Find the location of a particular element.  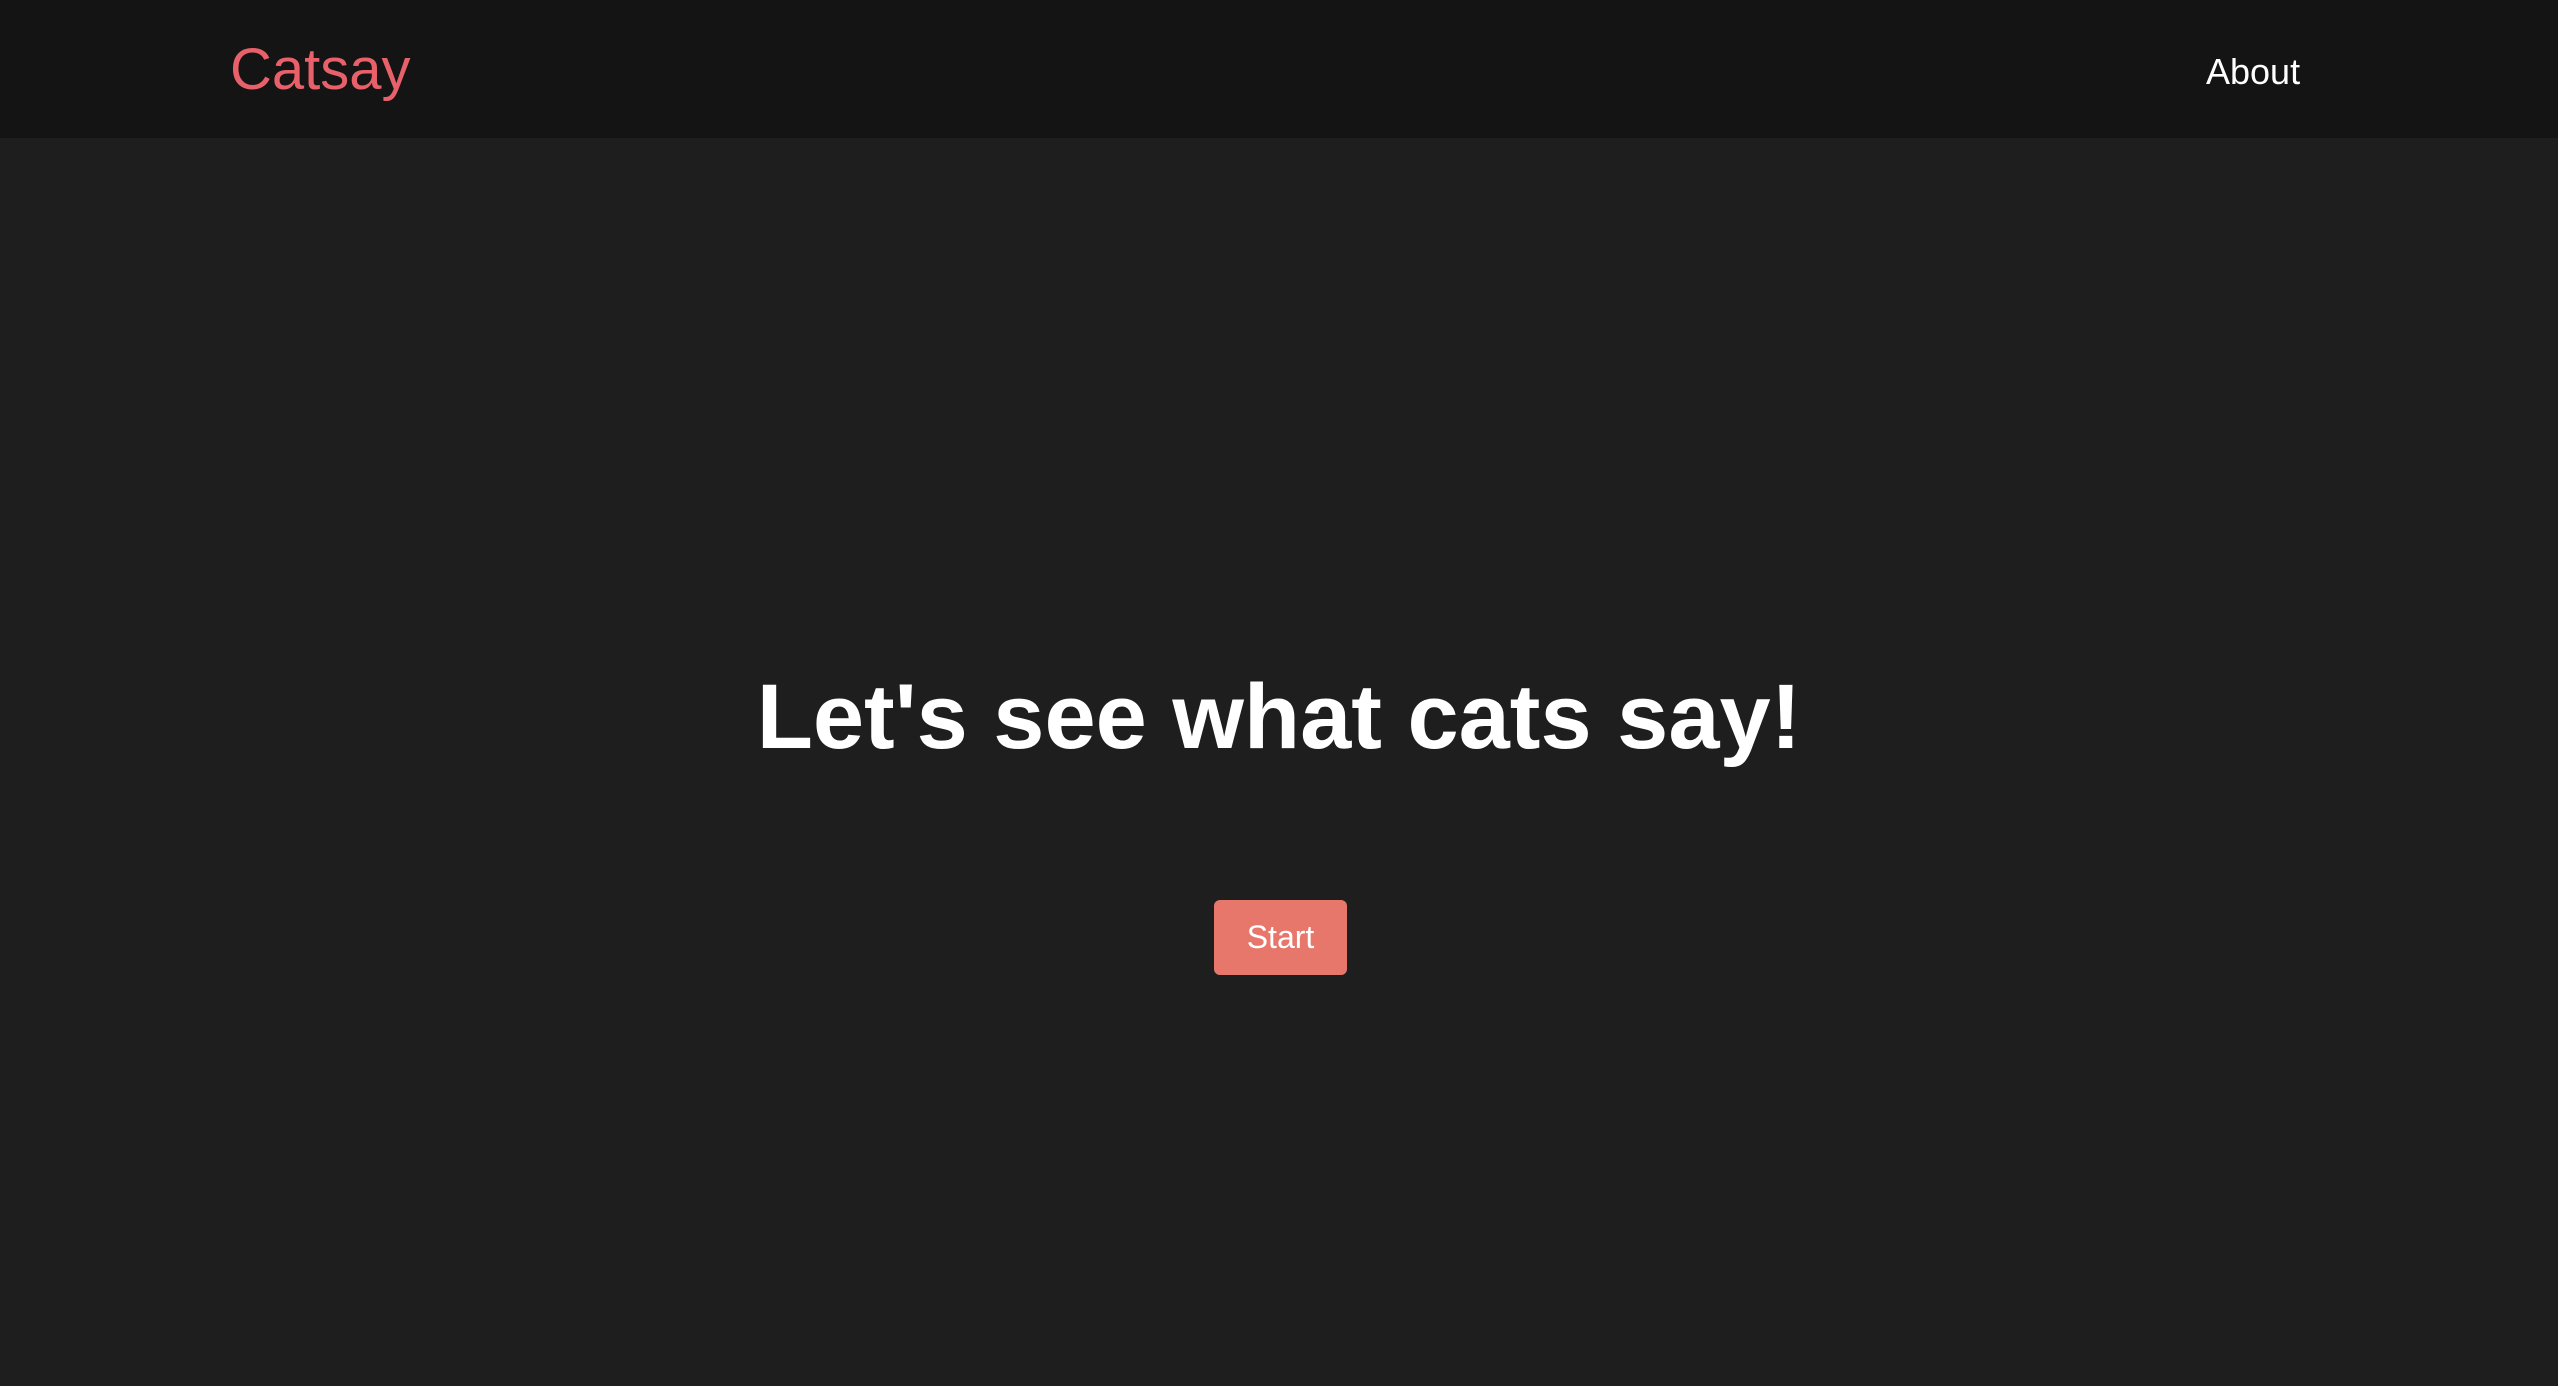

hero-headline: Let's see what cats say! is located at coordinates (1279, 717).